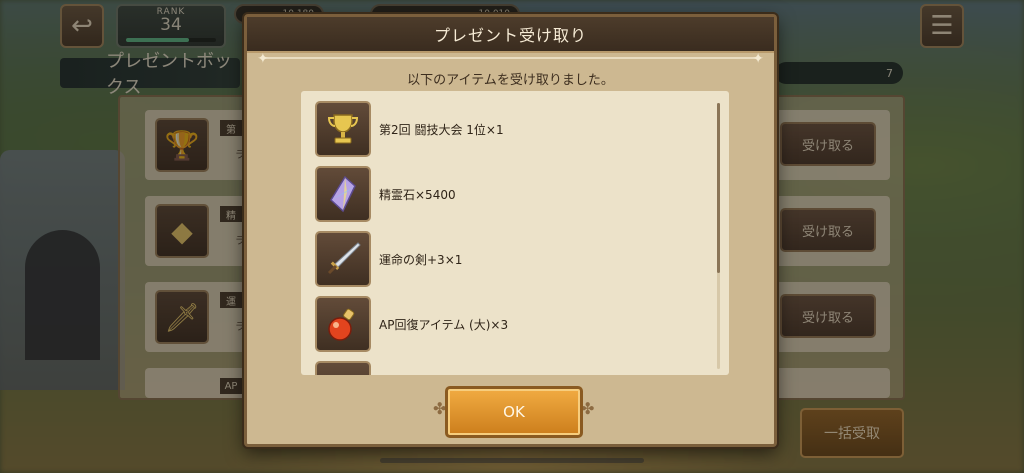  What do you see at coordinates (505, 260) in the screenshot?
I see `list-item: 運命の剣+3×1` at bounding box center [505, 260].